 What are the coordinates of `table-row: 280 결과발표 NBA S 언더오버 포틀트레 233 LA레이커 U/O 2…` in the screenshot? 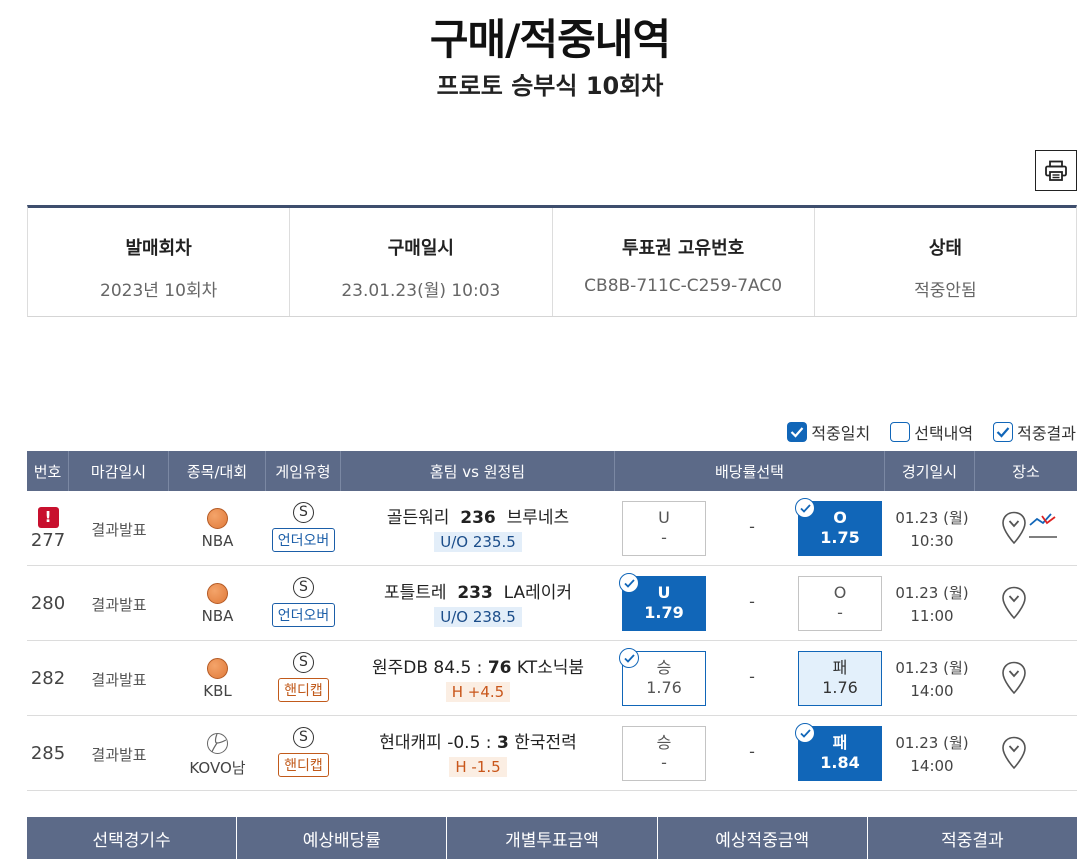 It's located at (552, 603).